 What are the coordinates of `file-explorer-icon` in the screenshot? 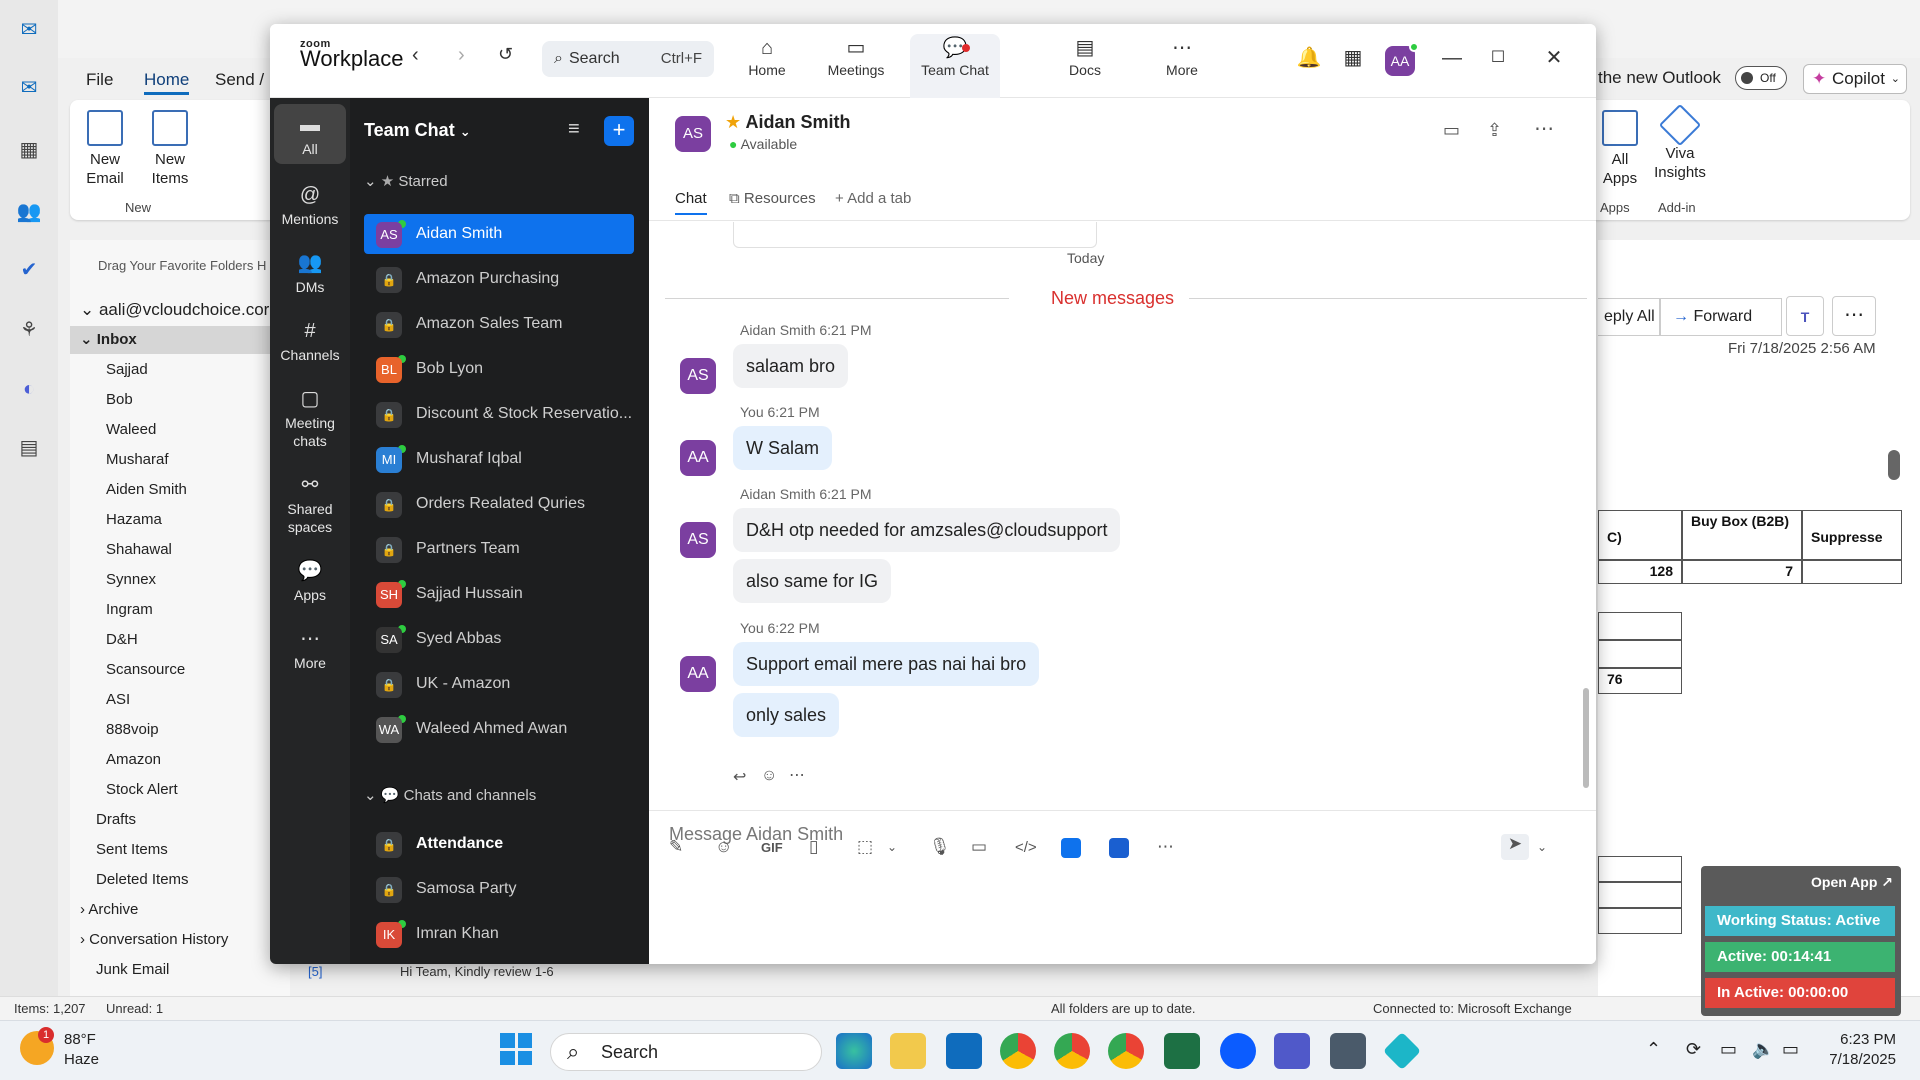 It's located at (908, 1051).